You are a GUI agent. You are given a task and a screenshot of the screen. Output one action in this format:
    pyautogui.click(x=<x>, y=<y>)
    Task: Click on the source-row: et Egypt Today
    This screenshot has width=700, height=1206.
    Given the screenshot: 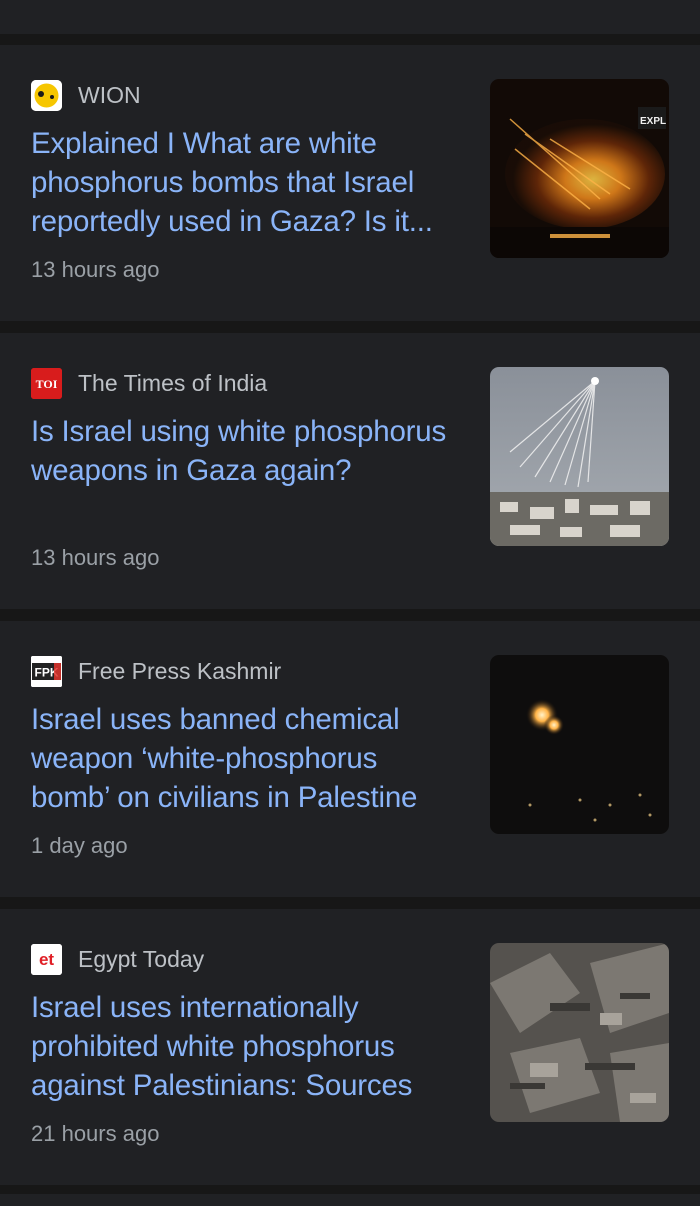 What is the action you would take?
    pyautogui.click(x=117, y=959)
    